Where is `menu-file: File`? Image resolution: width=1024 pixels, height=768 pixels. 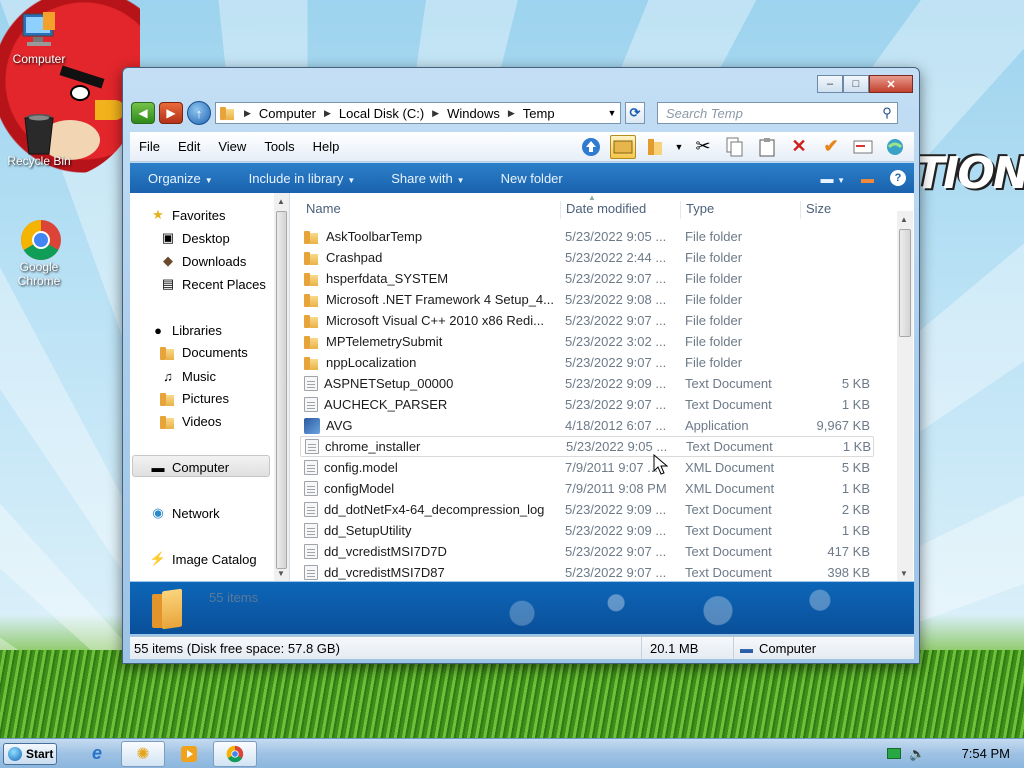
menu-file: File is located at coordinates (149, 146).